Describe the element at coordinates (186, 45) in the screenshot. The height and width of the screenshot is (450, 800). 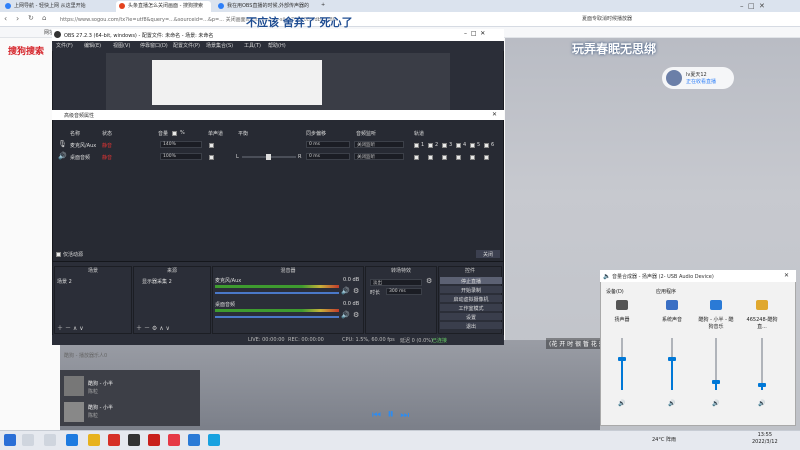
I see `menu-profile: 配置文件(P)` at that location.